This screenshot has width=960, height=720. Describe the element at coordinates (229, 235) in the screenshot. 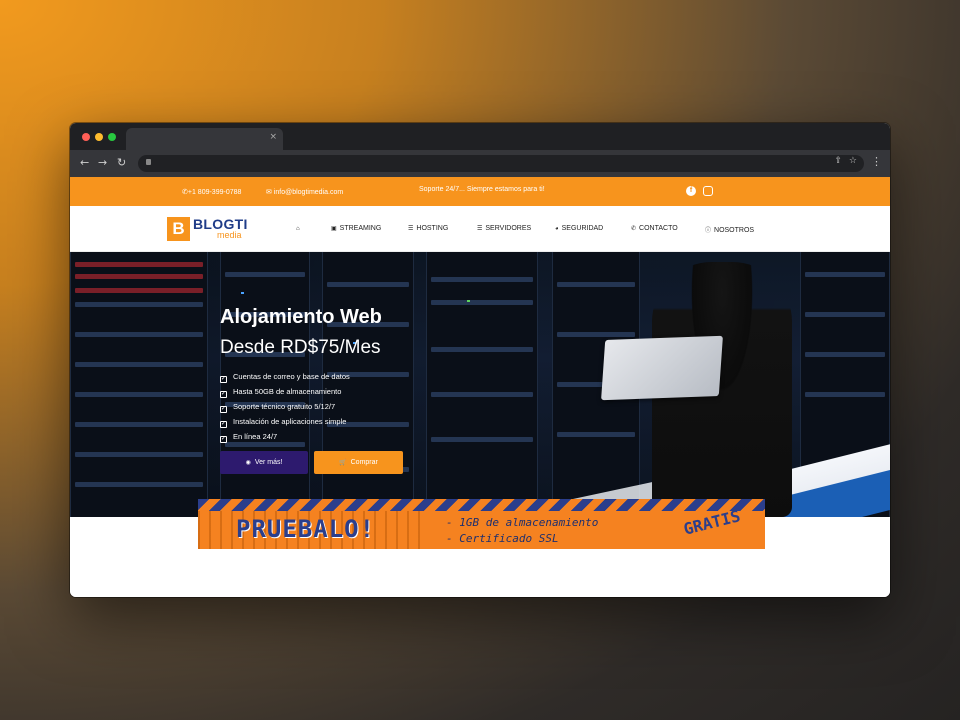

I see `logo-sub: media` at that location.